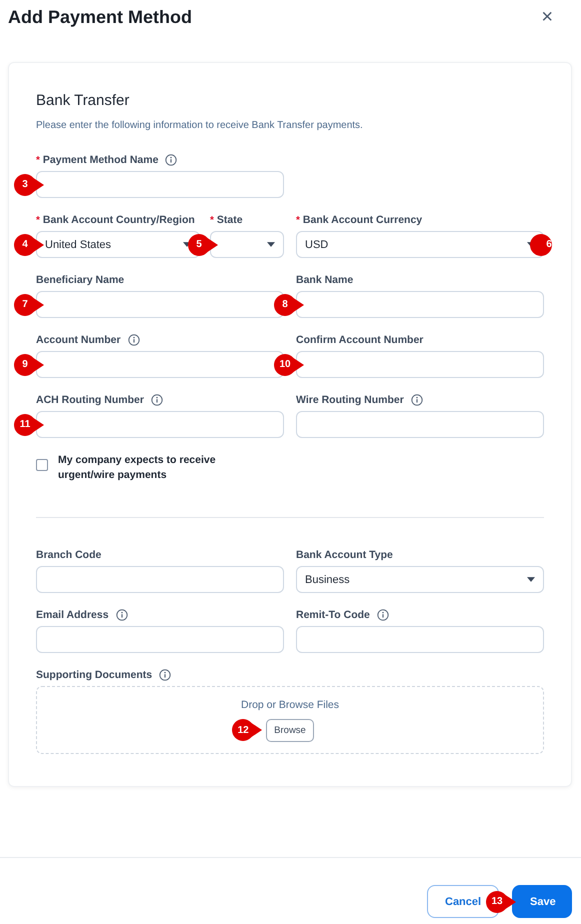  Describe the element at coordinates (137, 468) in the screenshot. I see `checkbox-label: My company expects to receive urgent/wire payments` at that location.